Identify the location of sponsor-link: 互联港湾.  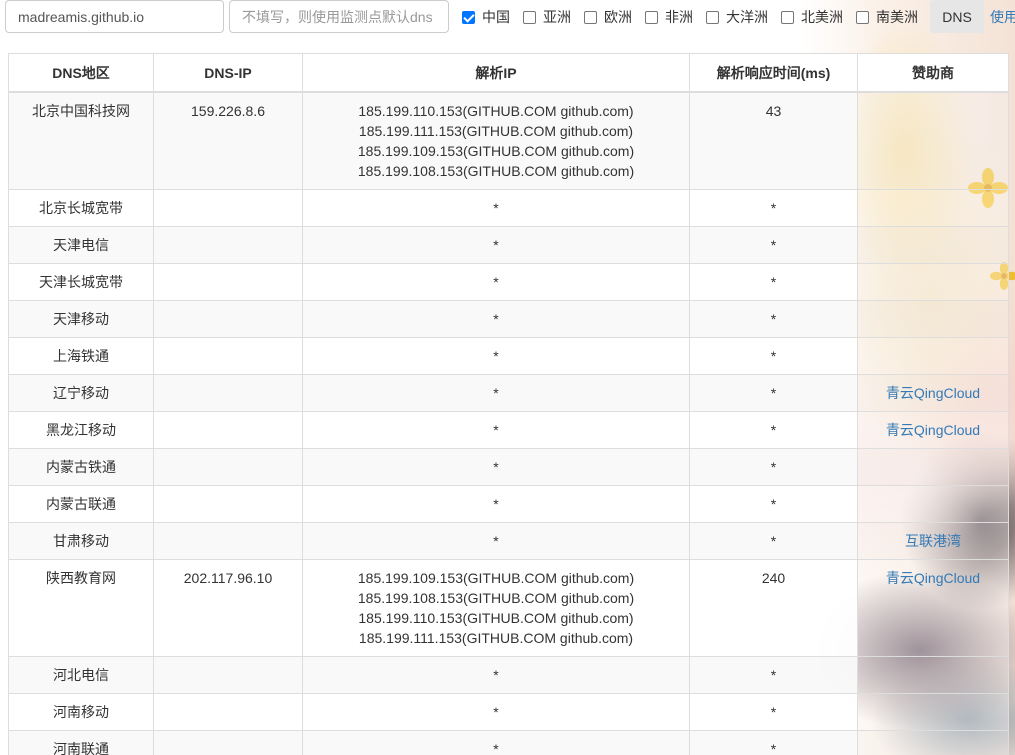
(933, 541).